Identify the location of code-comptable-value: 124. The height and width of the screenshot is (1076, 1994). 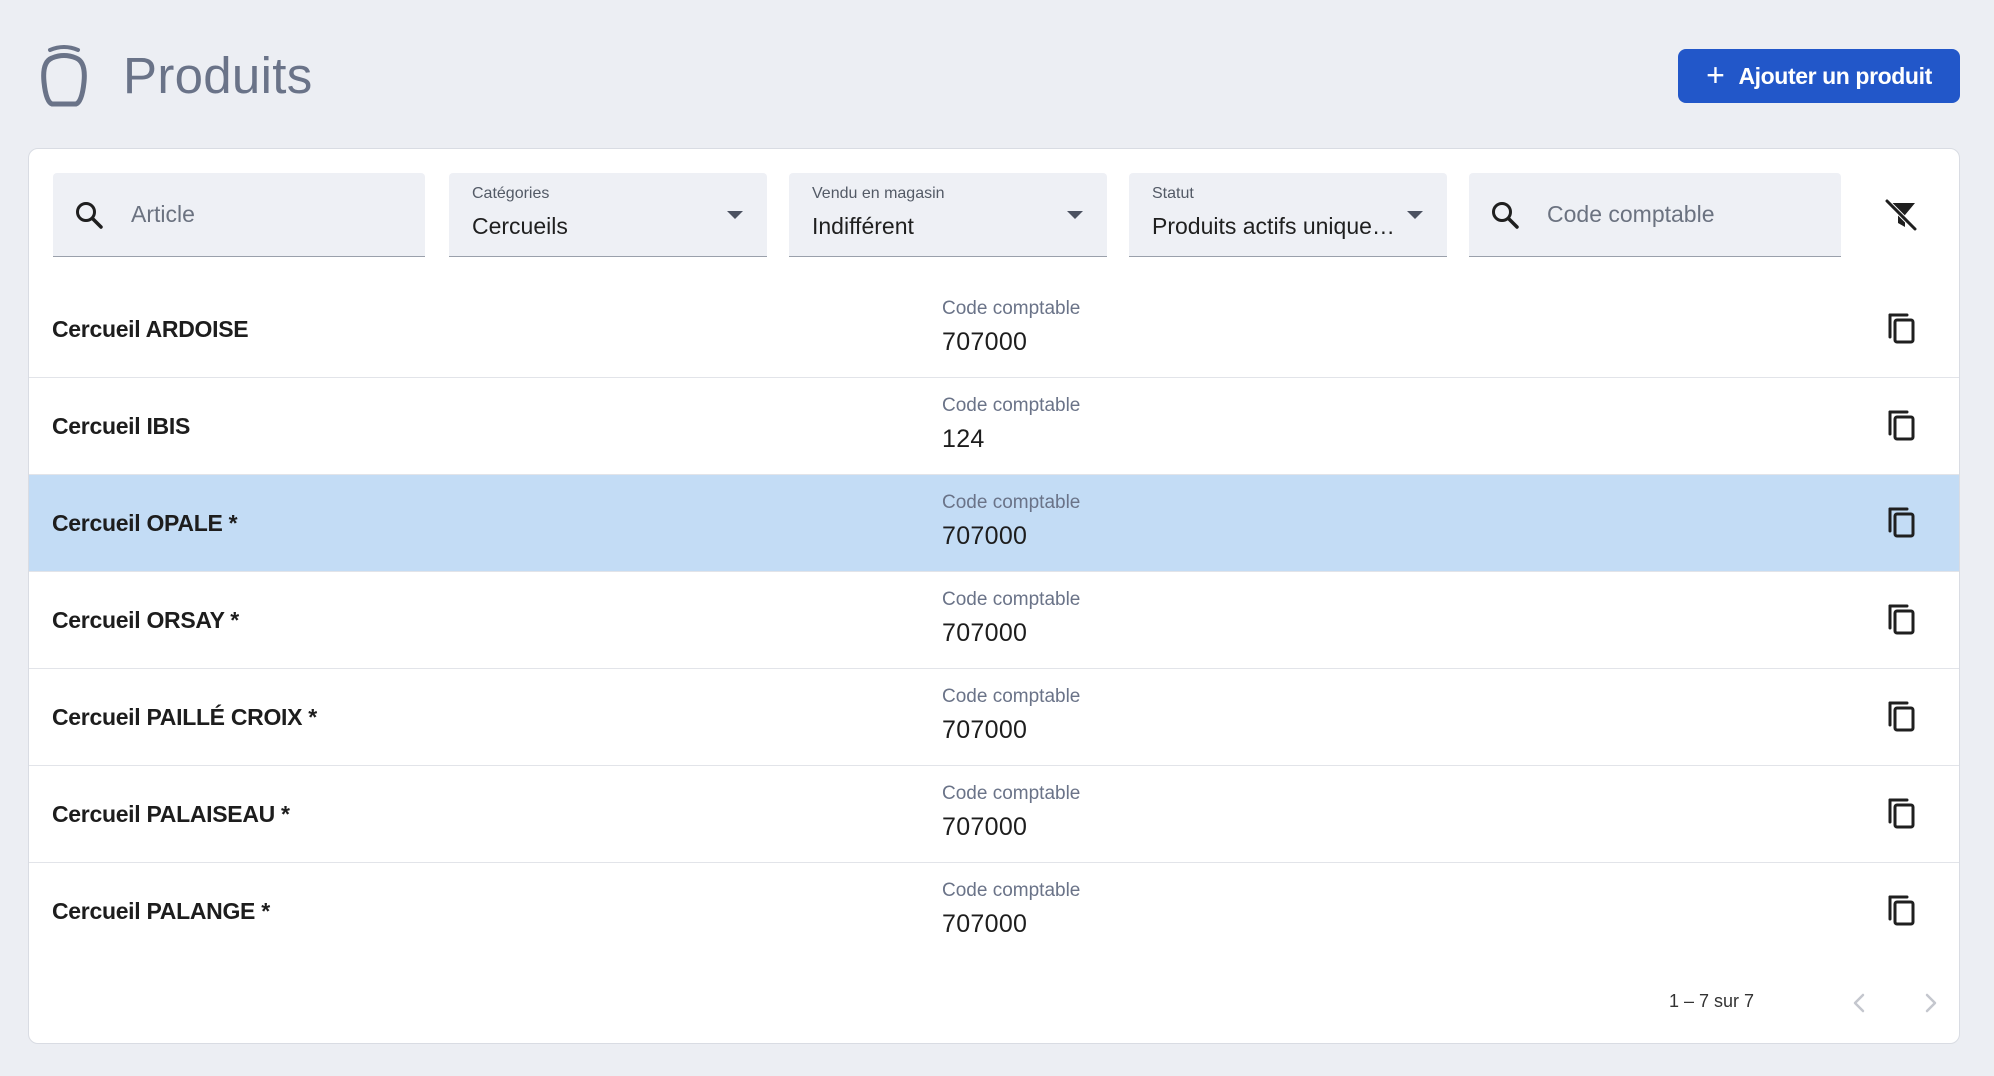
(963, 439).